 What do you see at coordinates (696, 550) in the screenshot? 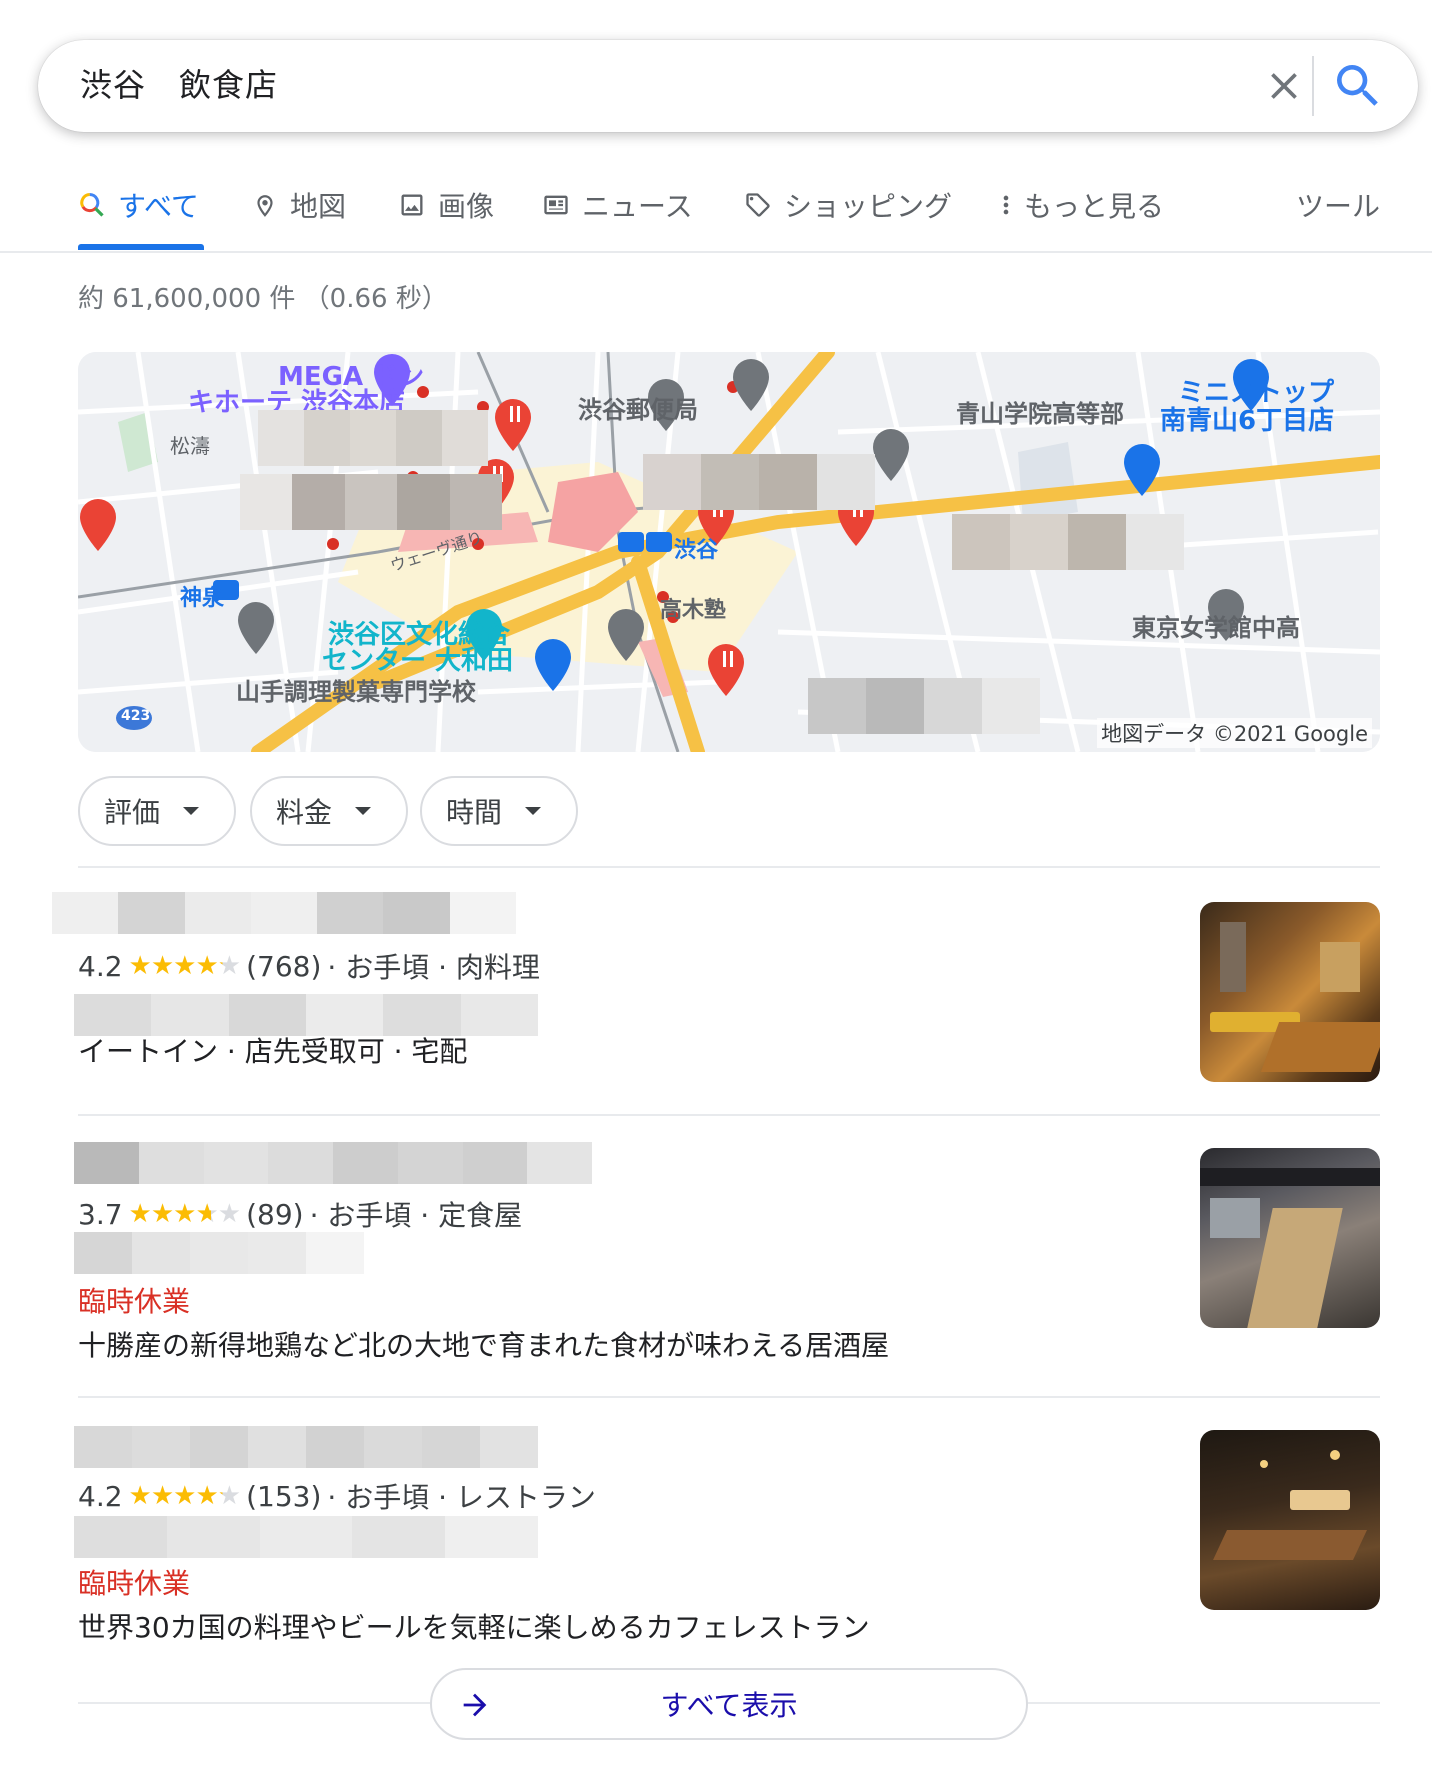
I see `map-label: 渋谷` at bounding box center [696, 550].